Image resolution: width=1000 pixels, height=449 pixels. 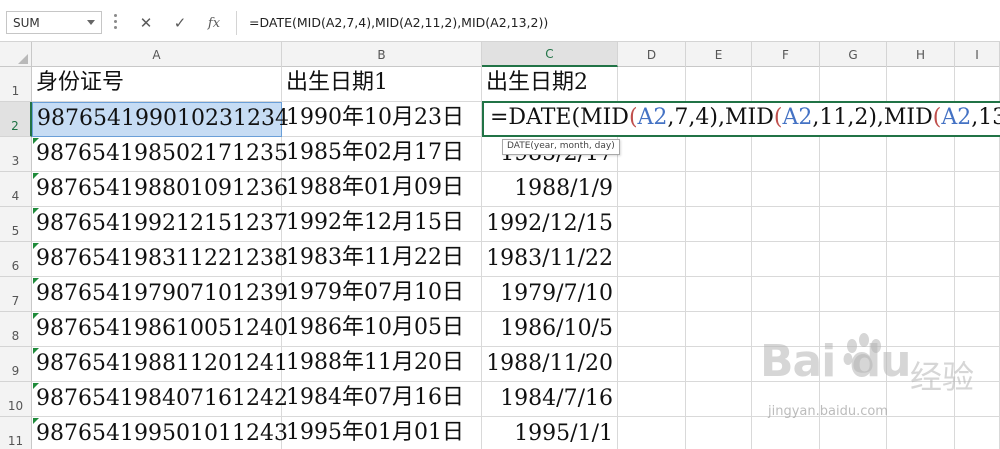 What do you see at coordinates (550, 399) in the screenshot?
I see `cell-c10: 1984/7/16` at bounding box center [550, 399].